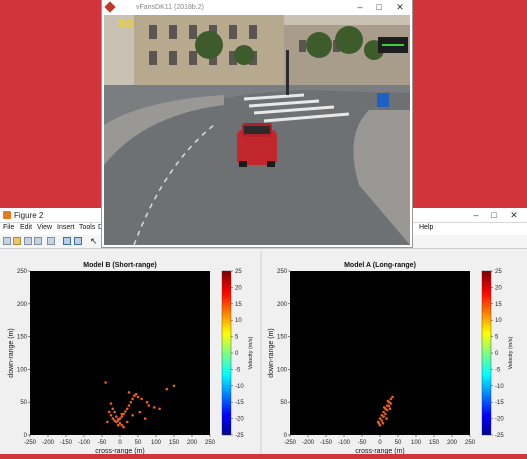 This screenshot has height=459, width=527. Describe the element at coordinates (7, 215) in the screenshot. I see `matlab-figure-icon` at that location.